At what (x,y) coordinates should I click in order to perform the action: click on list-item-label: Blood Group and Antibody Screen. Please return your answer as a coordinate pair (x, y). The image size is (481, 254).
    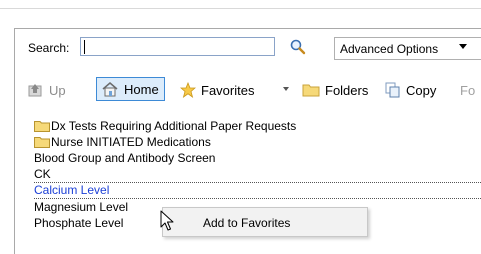
    Looking at the image, I should click on (125, 158).